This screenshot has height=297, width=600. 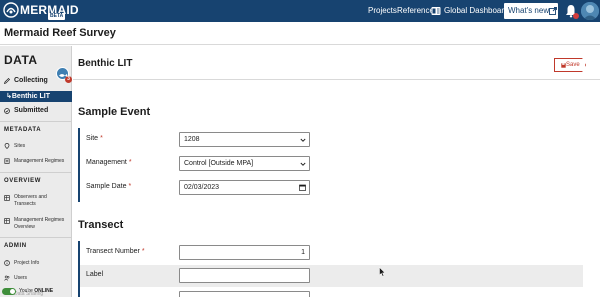 What do you see at coordinates (114, 112) in the screenshot?
I see `sample-event-heading: Sample Event` at bounding box center [114, 112].